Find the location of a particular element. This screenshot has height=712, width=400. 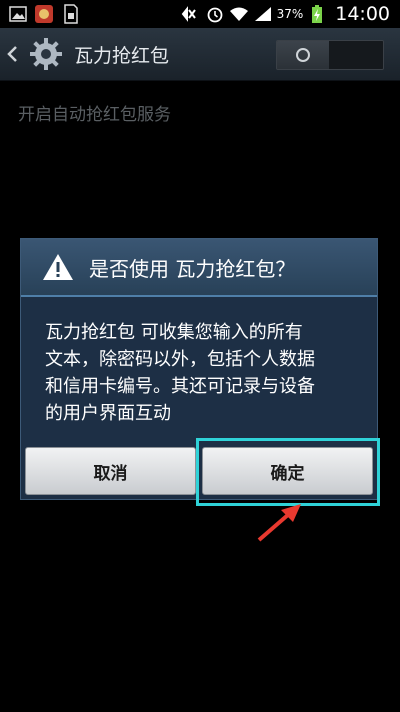

action-bar: 瓦力抢红包 is located at coordinates (200, 54).